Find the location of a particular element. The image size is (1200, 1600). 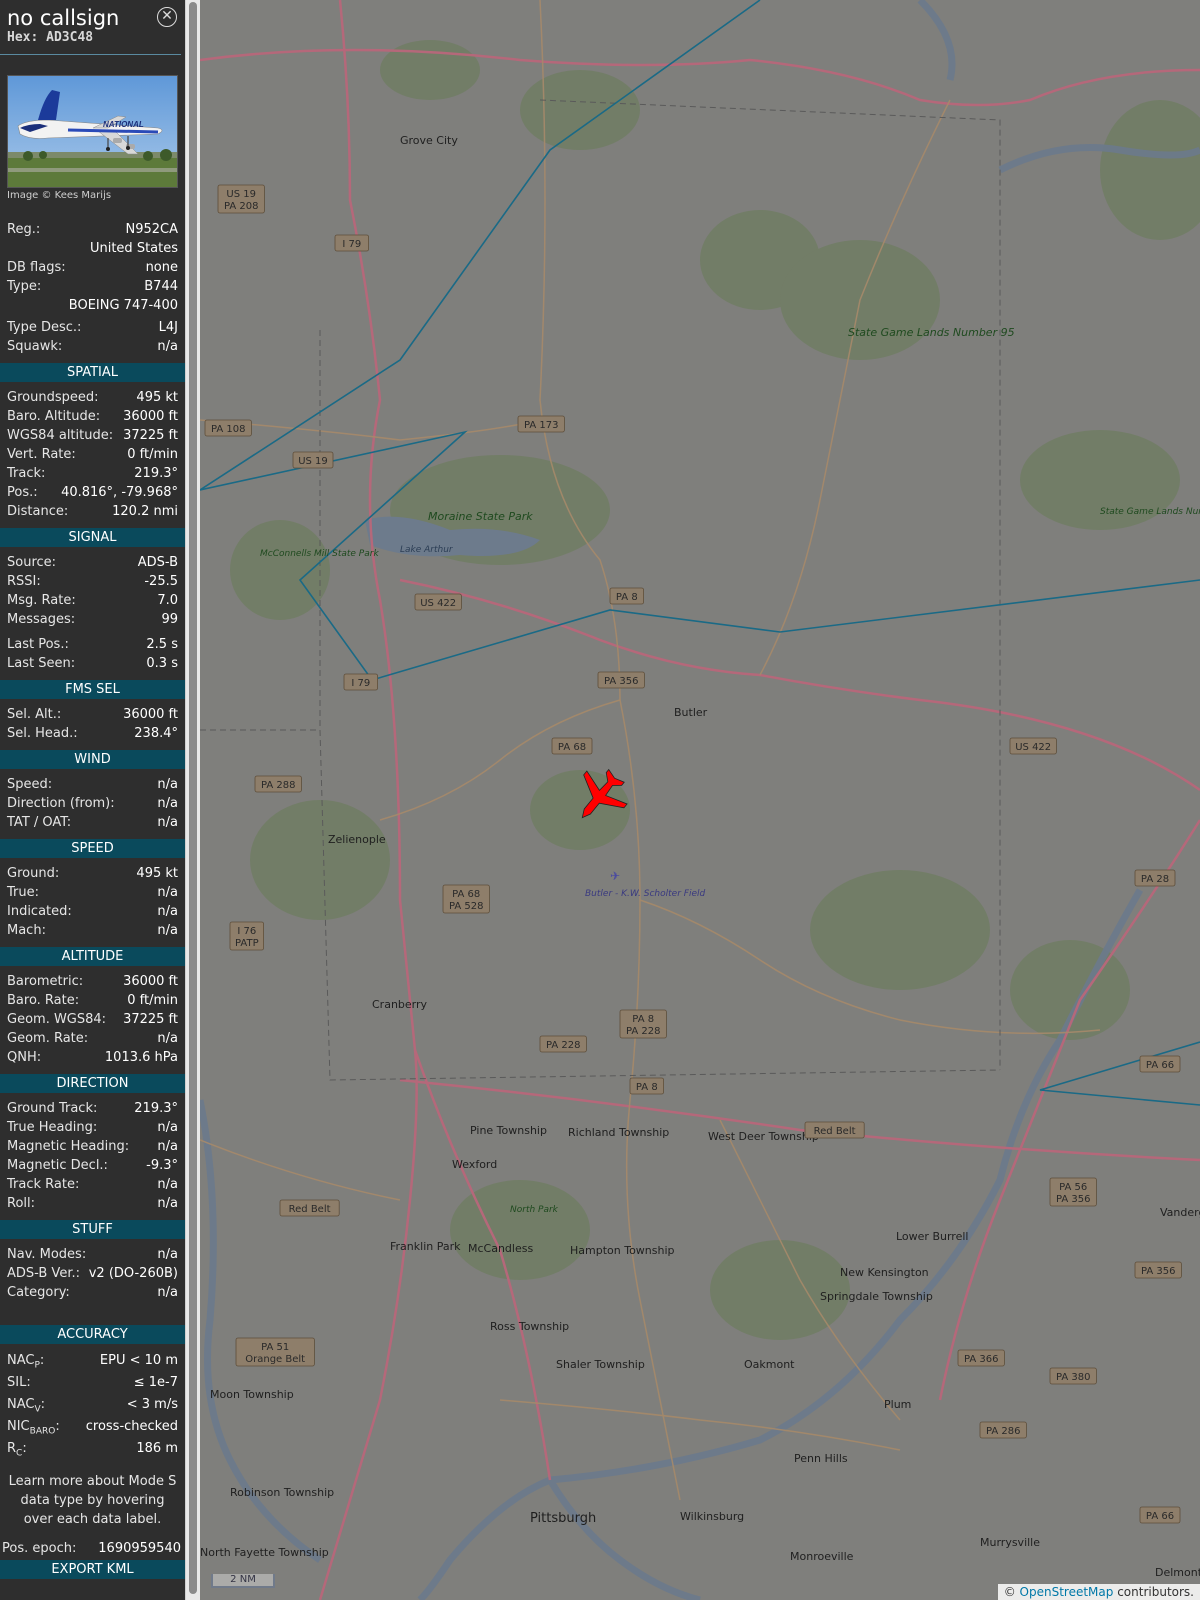

row-wgs84-altitude: WGS84 altitude: 37225 ft is located at coordinates (92, 435).